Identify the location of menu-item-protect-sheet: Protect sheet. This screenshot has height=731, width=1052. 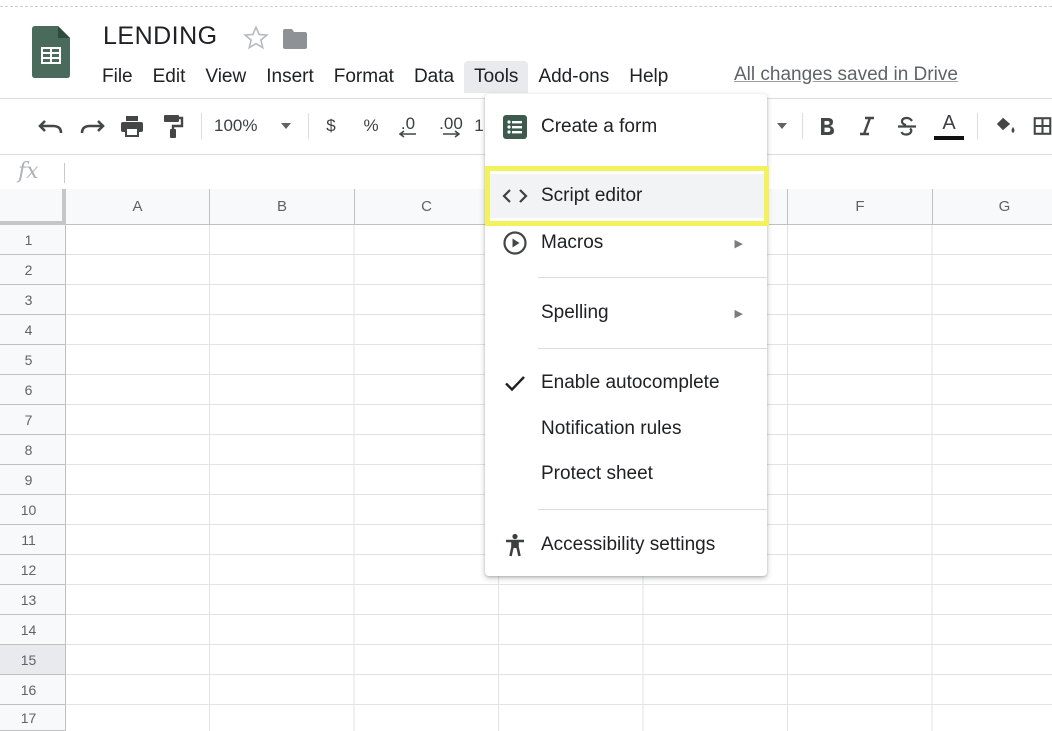
(626, 474).